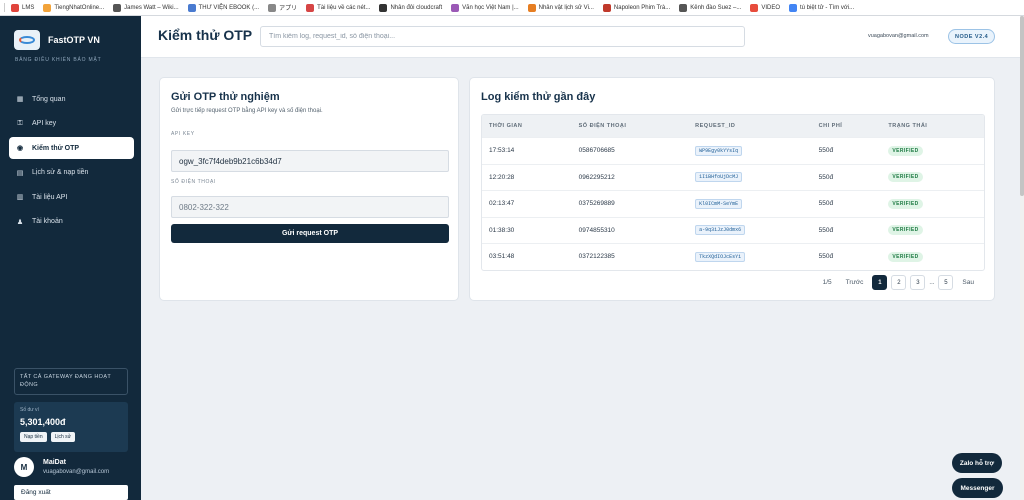 This screenshot has height=500, width=1024. What do you see at coordinates (4, 7) in the screenshot?
I see `bookmark-separator` at bounding box center [4, 7].